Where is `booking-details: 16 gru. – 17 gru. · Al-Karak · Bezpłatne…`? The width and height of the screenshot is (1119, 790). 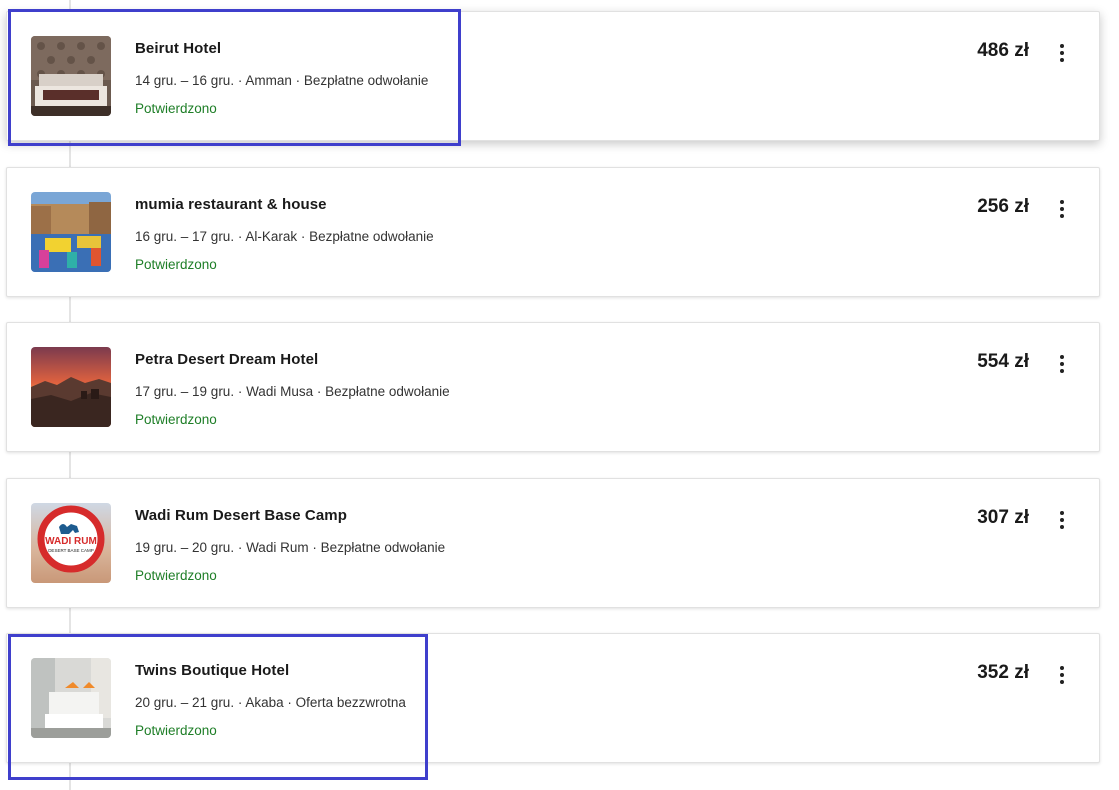 booking-details: 16 gru. – 17 gru. · Al-Karak · Bezpłatne… is located at coordinates (284, 236).